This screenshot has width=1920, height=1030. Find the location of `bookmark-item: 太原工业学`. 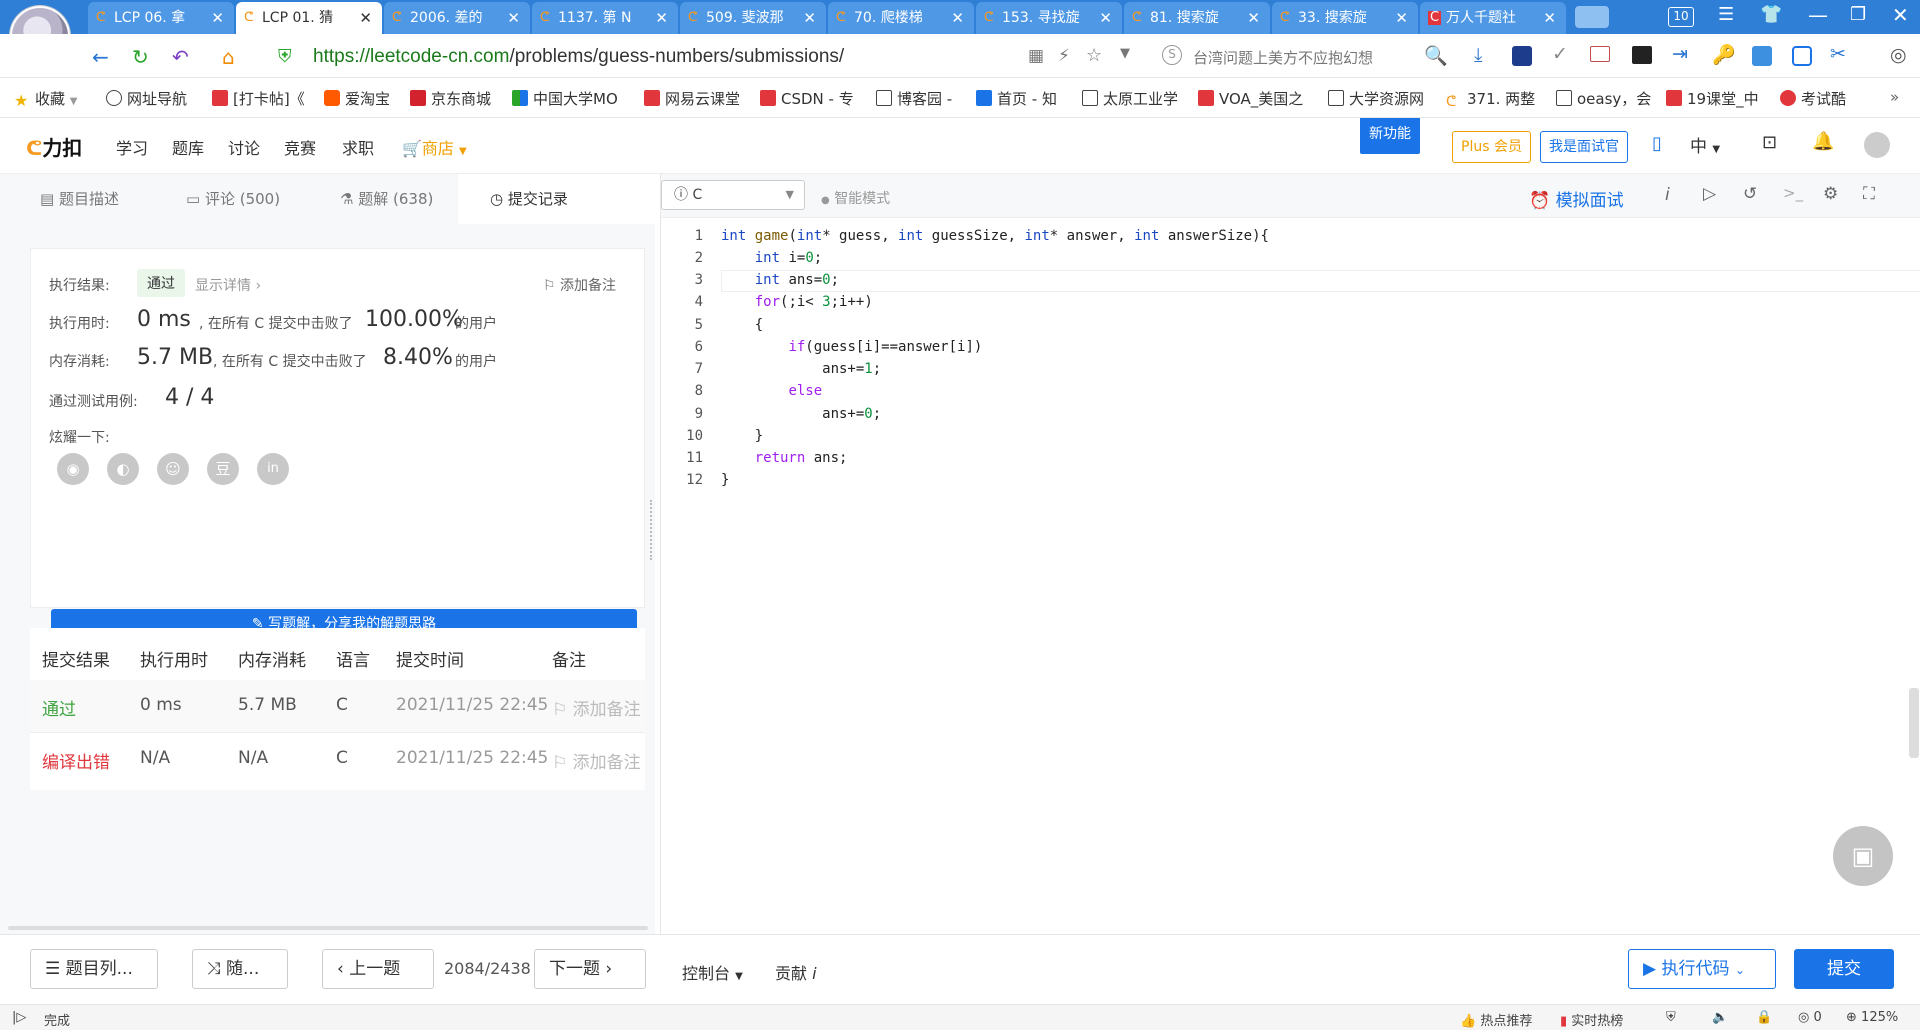

bookmark-item: 太原工业学 is located at coordinates (1130, 98).